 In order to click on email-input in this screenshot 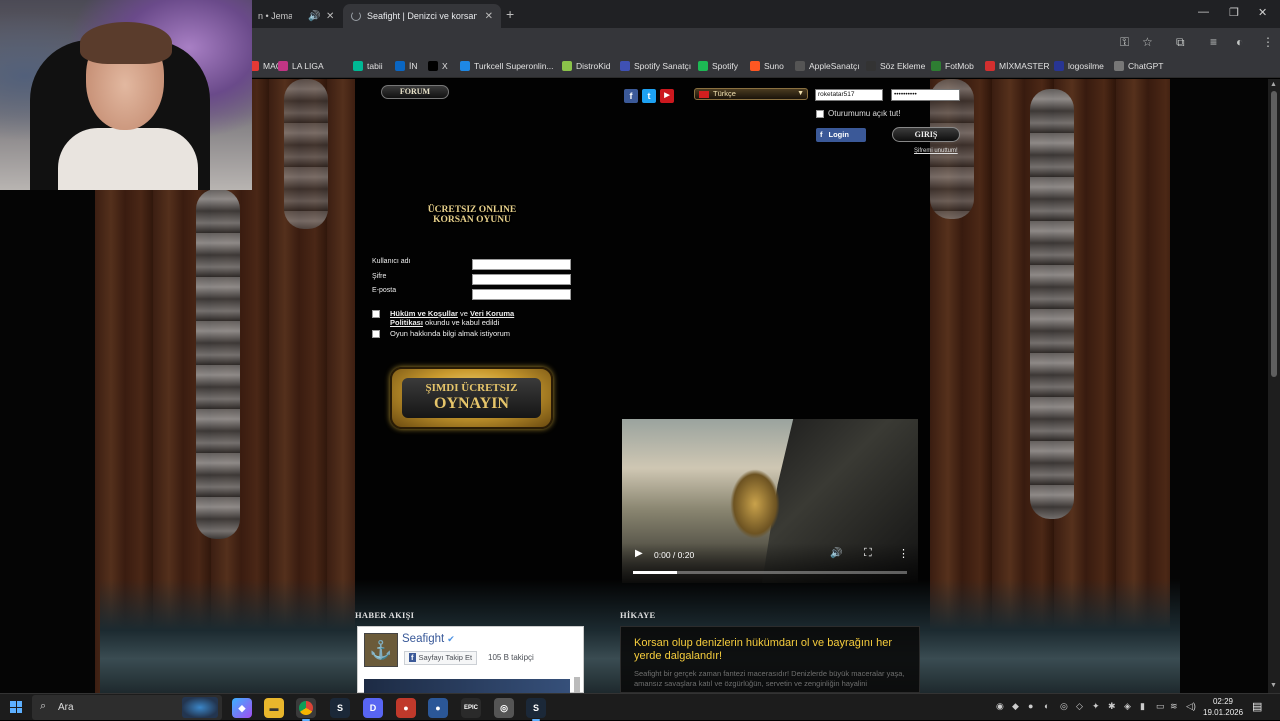, I will do `click(521, 294)`.